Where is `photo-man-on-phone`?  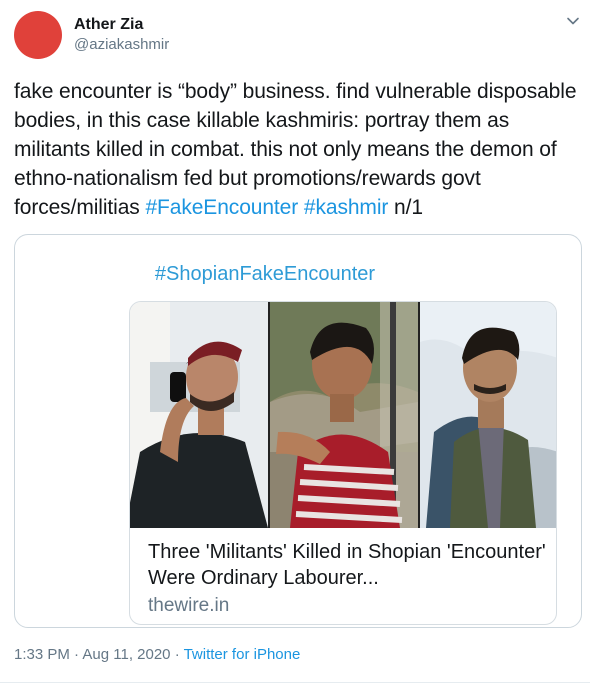 photo-man-on-phone is located at coordinates (199, 415).